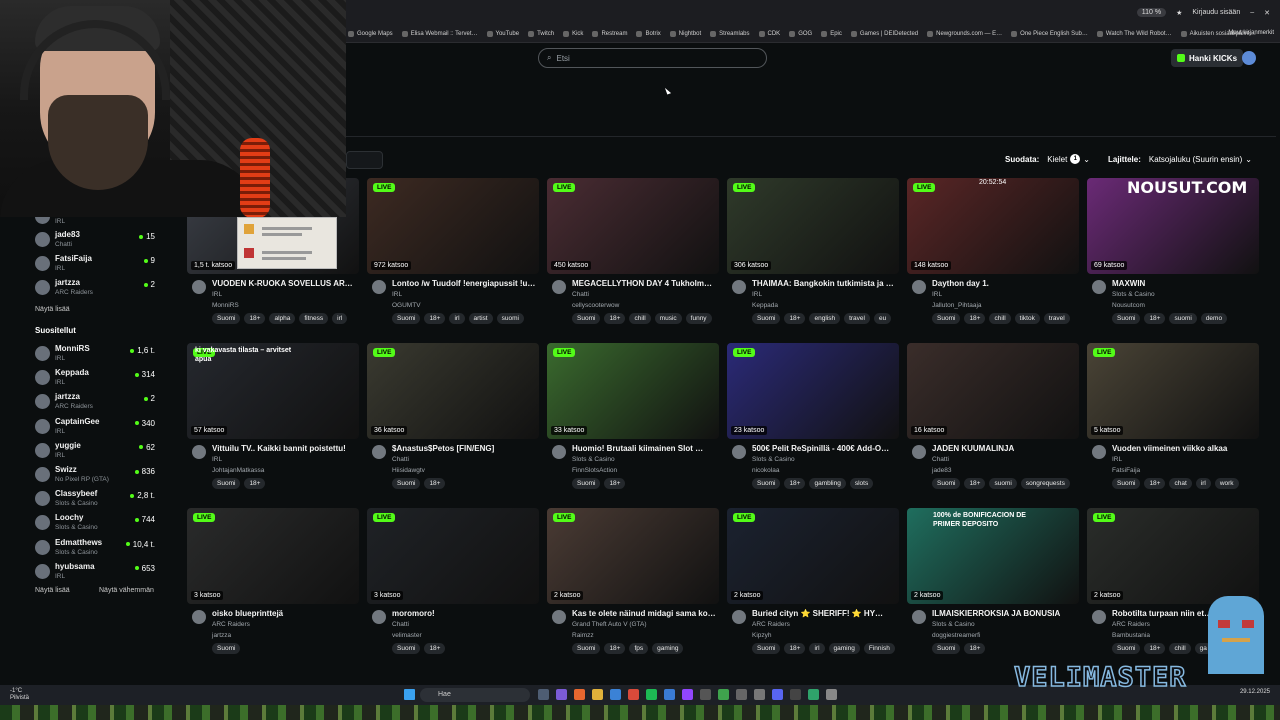 The height and width of the screenshot is (720, 1280). What do you see at coordinates (225, 305) in the screenshot?
I see `channel-name: MonniRS` at bounding box center [225, 305].